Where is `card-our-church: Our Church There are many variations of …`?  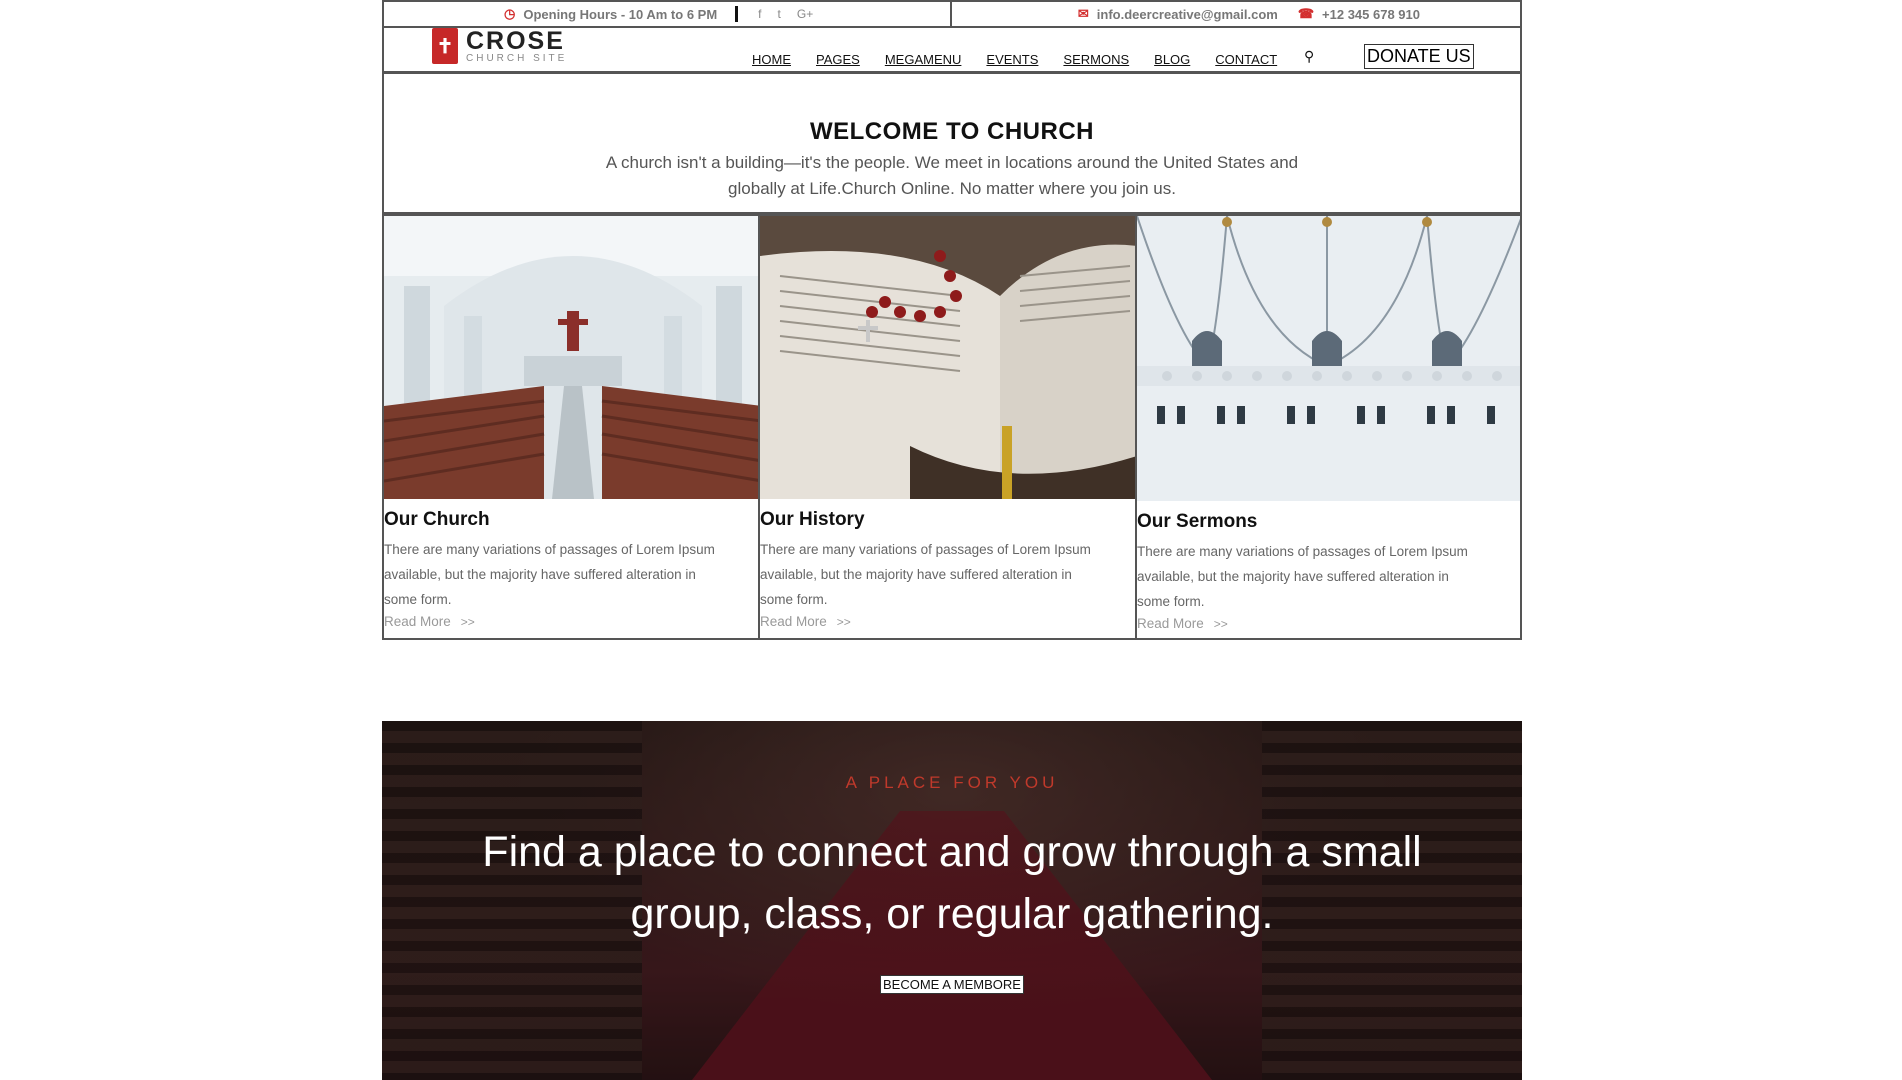
card-our-church: Our Church There are many variations of … is located at coordinates (571, 427).